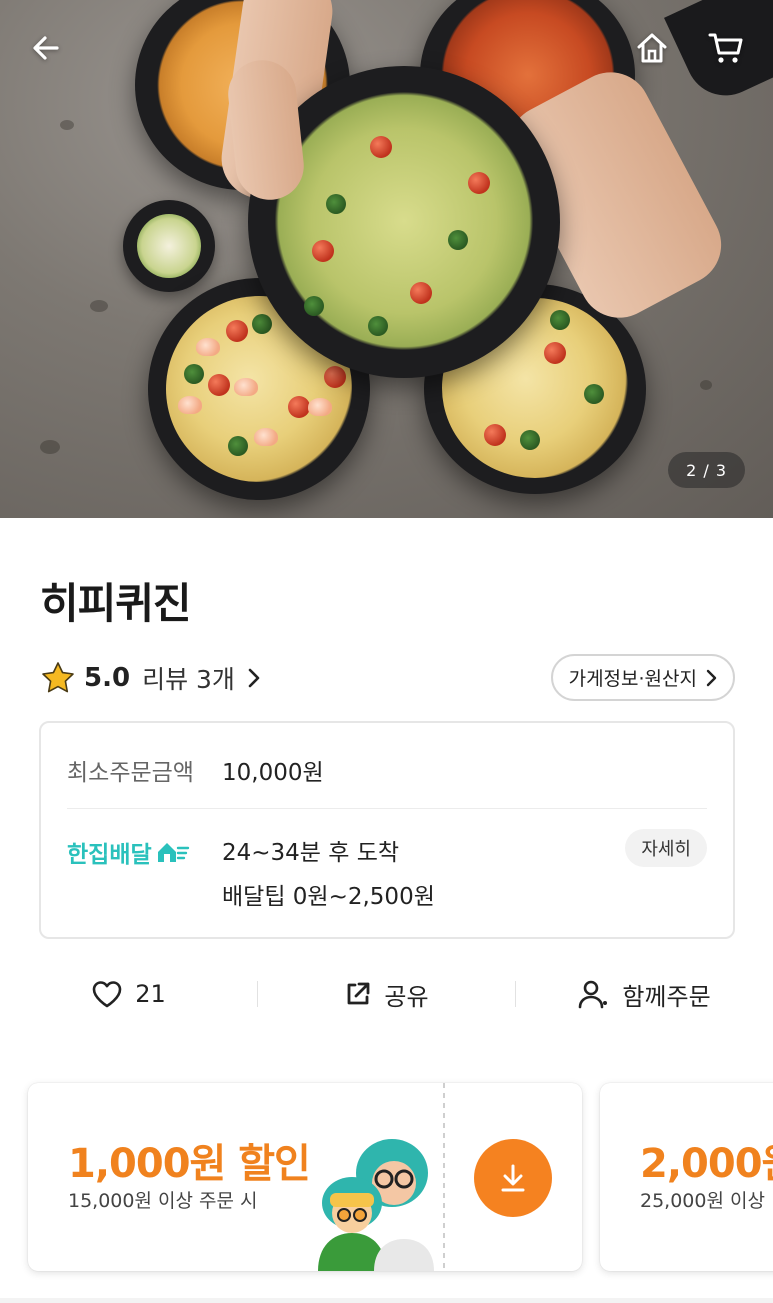 This screenshot has width=773, height=1303. I want to click on home-icon, so click(652, 48).